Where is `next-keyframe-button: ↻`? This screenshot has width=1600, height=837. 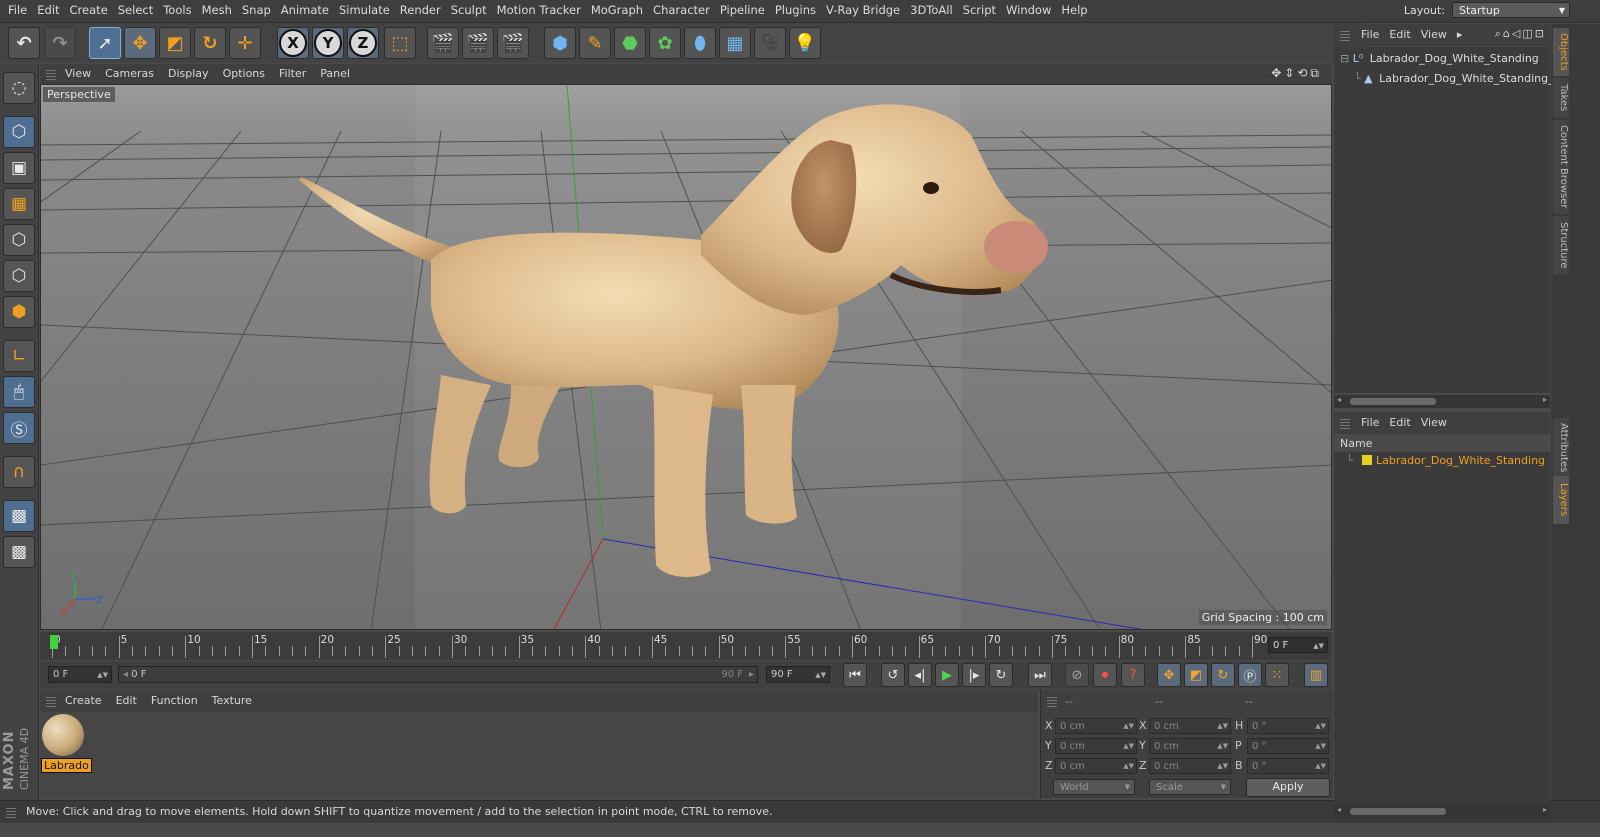
next-keyframe-button: ↻ is located at coordinates (1001, 675).